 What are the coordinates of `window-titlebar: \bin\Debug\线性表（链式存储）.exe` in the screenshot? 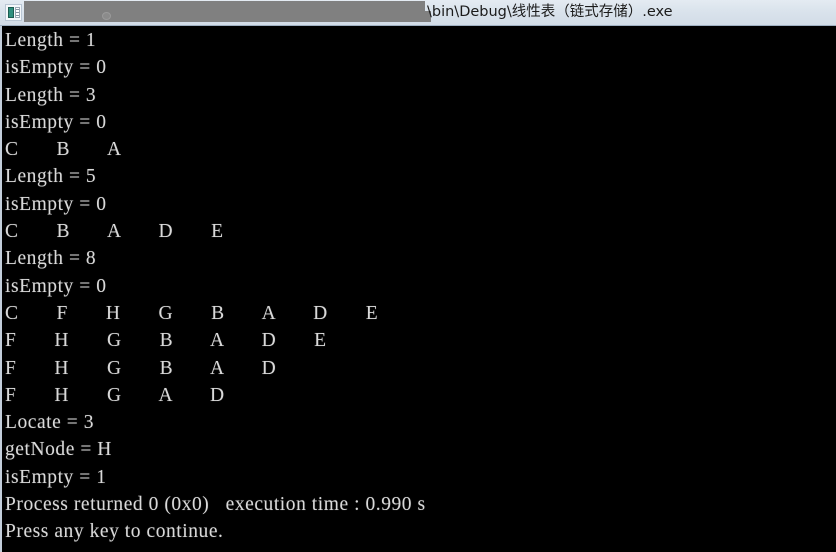 It's located at (418, 13).